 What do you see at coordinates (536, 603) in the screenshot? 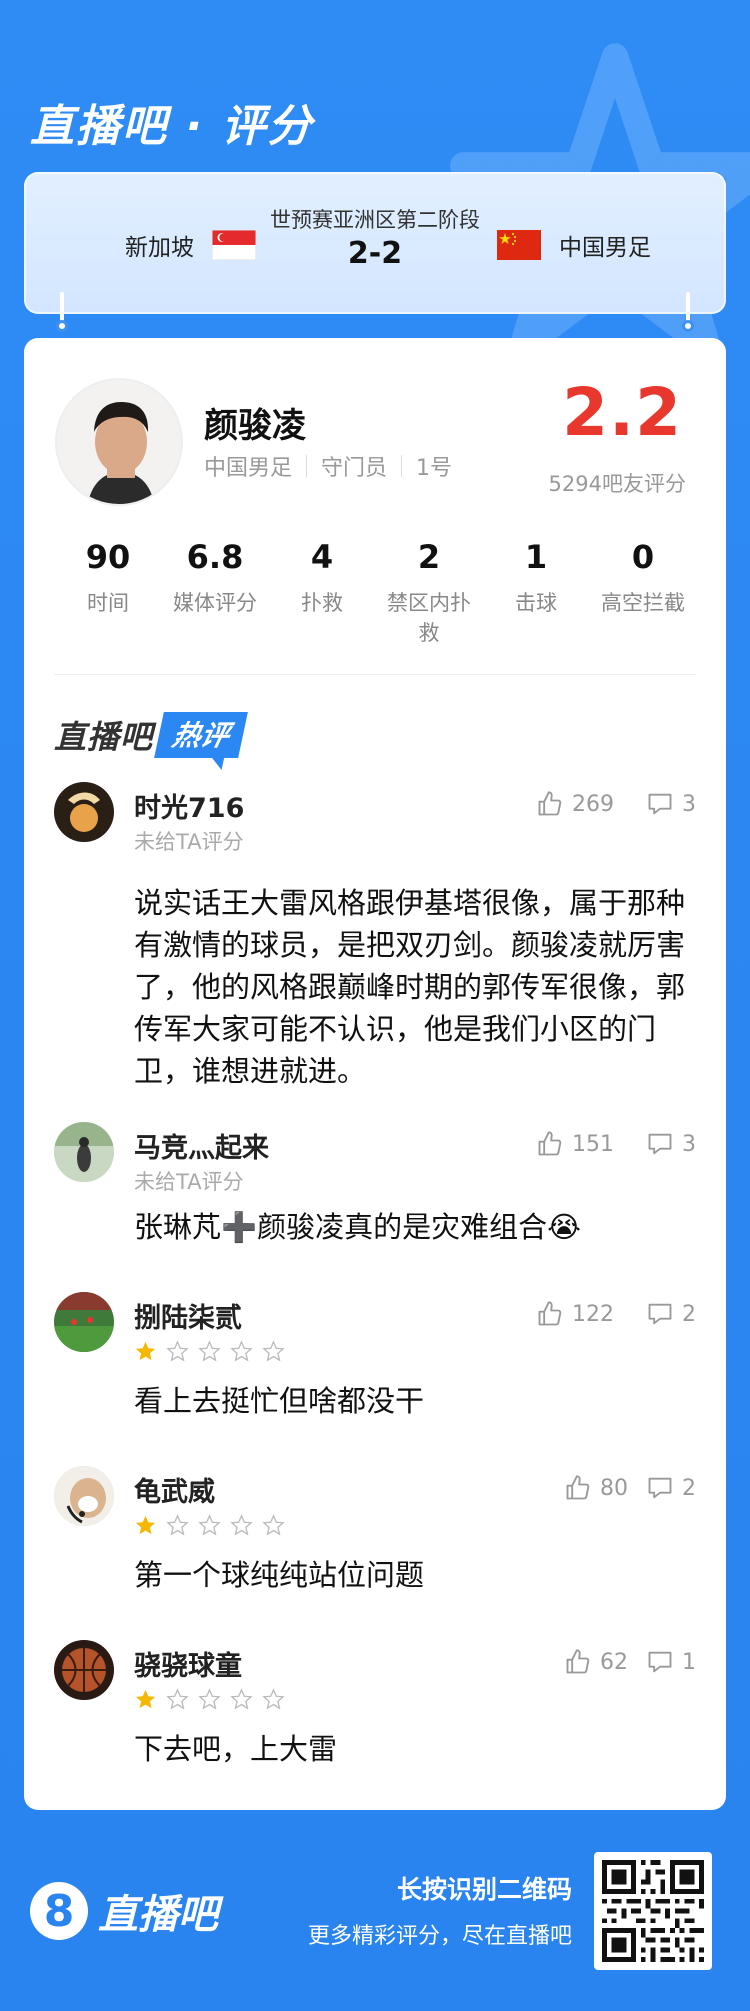
I see `stat-label: 击球` at bounding box center [536, 603].